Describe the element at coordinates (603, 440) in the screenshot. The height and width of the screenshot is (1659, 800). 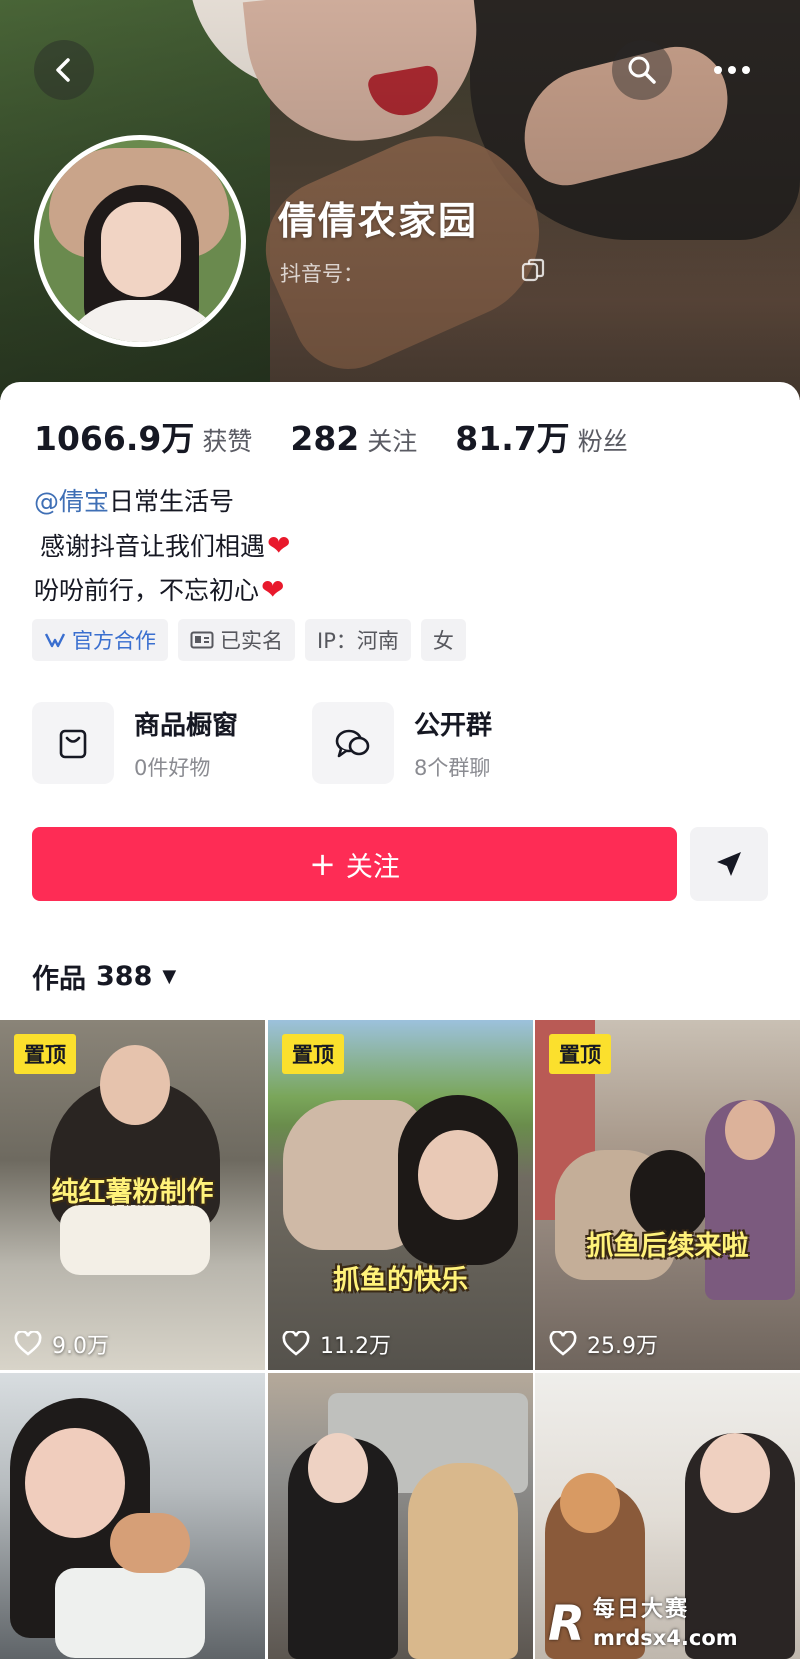
I see `followers-label: 粉丝` at that location.